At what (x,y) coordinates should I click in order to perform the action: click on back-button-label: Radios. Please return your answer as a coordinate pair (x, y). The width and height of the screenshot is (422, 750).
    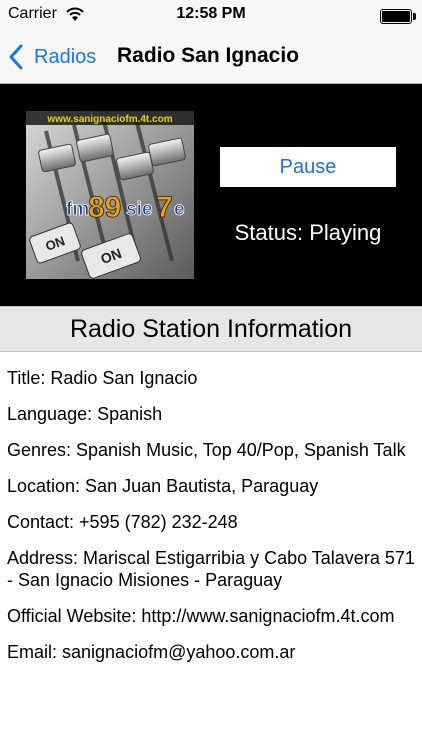
    Looking at the image, I should click on (65, 56).